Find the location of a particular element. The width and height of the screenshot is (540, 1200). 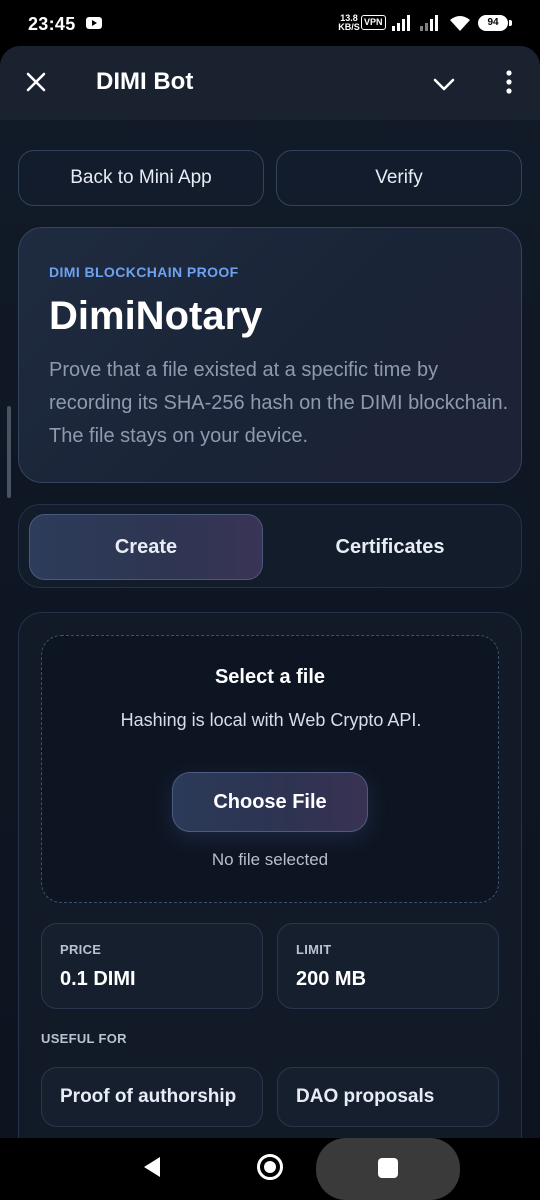

limit-label: LIMIT is located at coordinates (314, 949).